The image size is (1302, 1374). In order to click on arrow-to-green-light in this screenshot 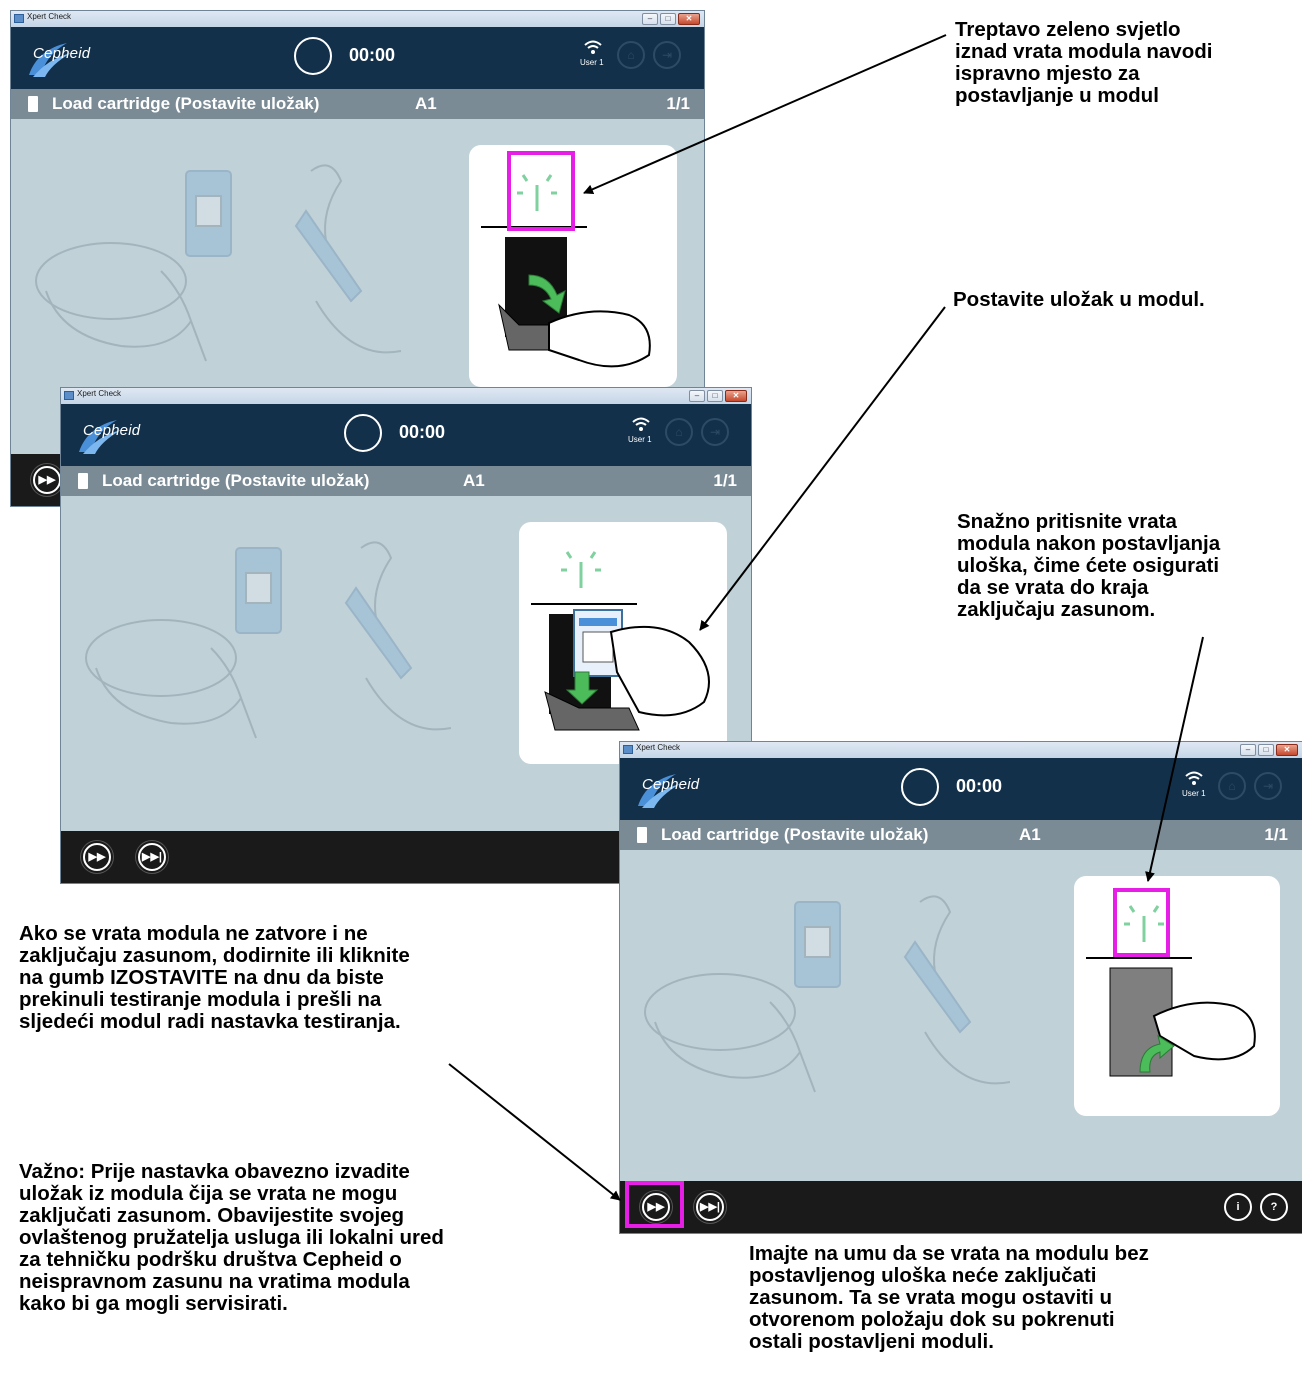, I will do `click(765, 114)`.